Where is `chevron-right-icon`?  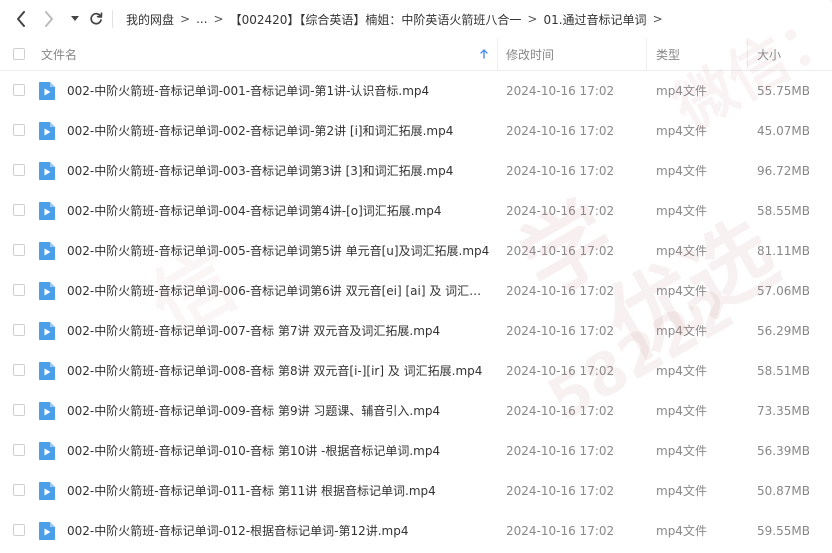 chevron-right-icon is located at coordinates (49, 19).